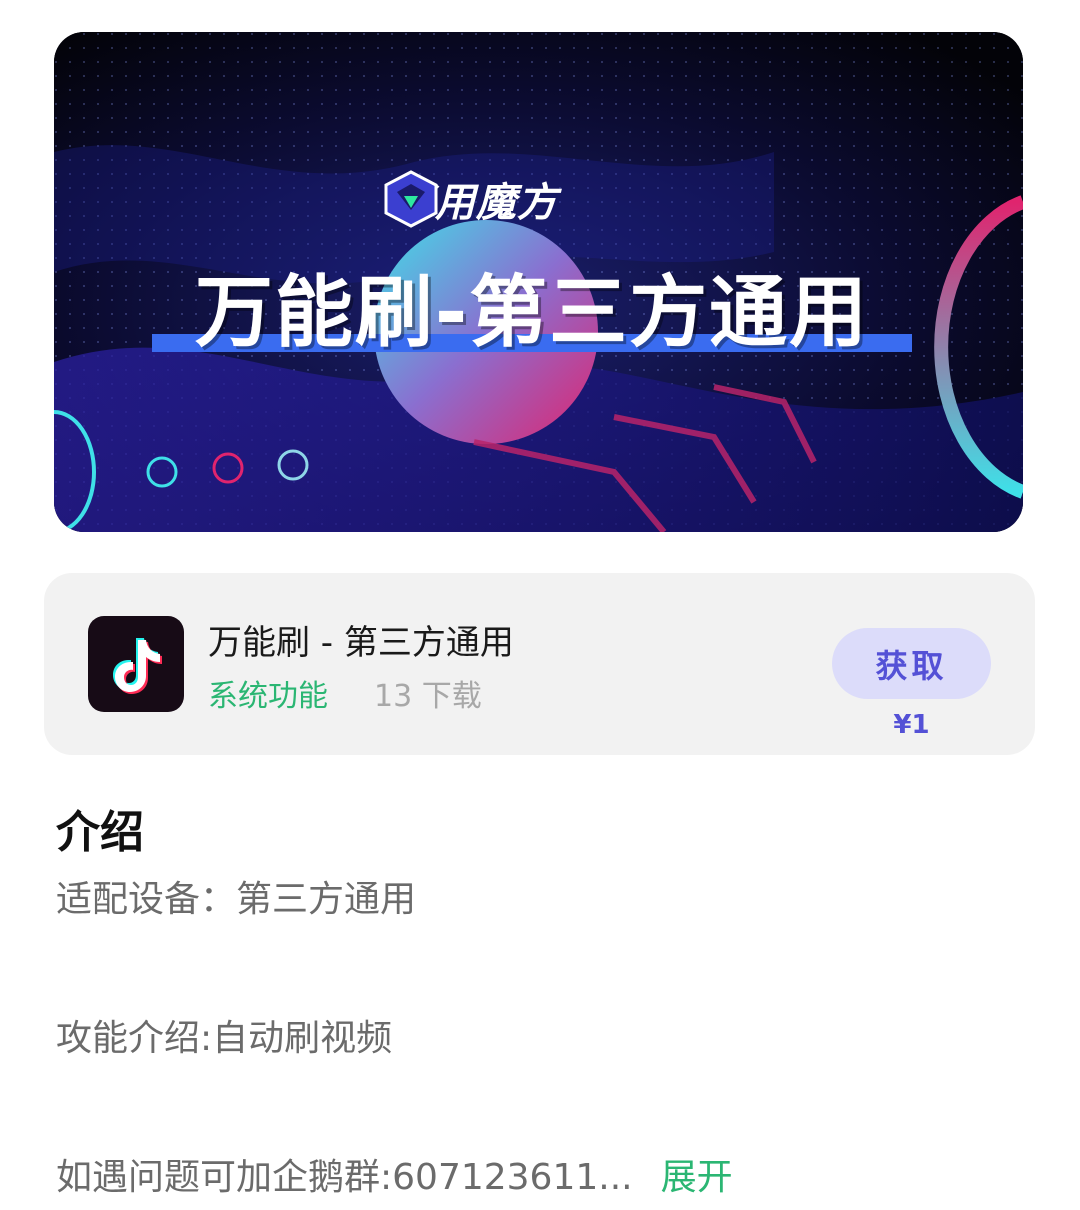 The image size is (1080, 1210). I want to click on app-info-card: 万能刷 - 第三方通用 系统功能 13 下载 获取 ¥1, so click(539, 664).